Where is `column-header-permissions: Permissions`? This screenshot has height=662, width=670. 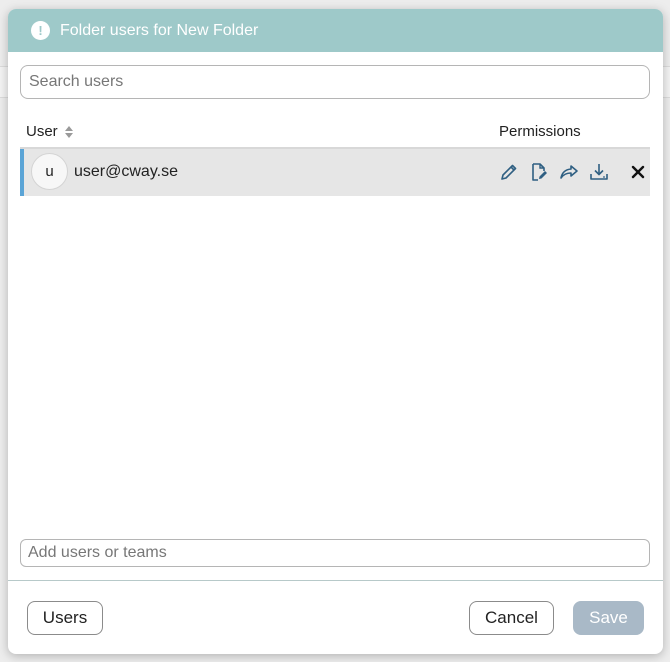 column-header-permissions: Permissions is located at coordinates (540, 131).